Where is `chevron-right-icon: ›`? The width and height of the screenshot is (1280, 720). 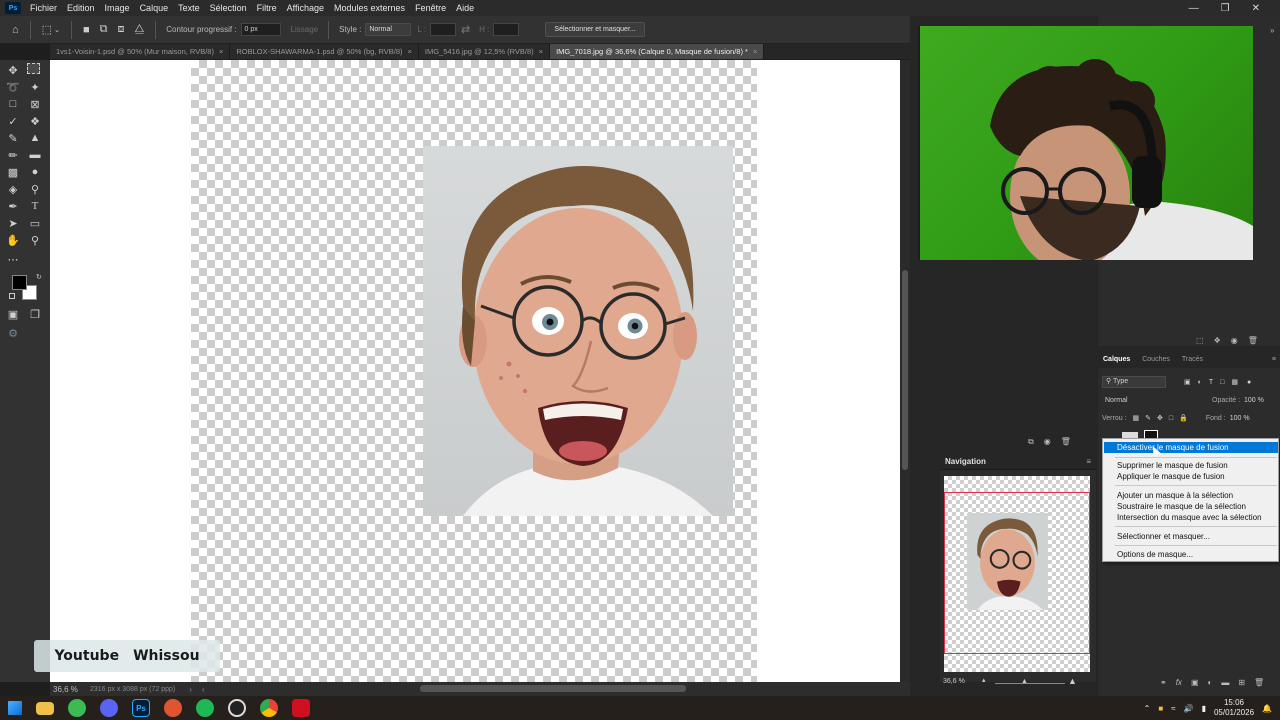 chevron-right-icon: › is located at coordinates (190, 689).